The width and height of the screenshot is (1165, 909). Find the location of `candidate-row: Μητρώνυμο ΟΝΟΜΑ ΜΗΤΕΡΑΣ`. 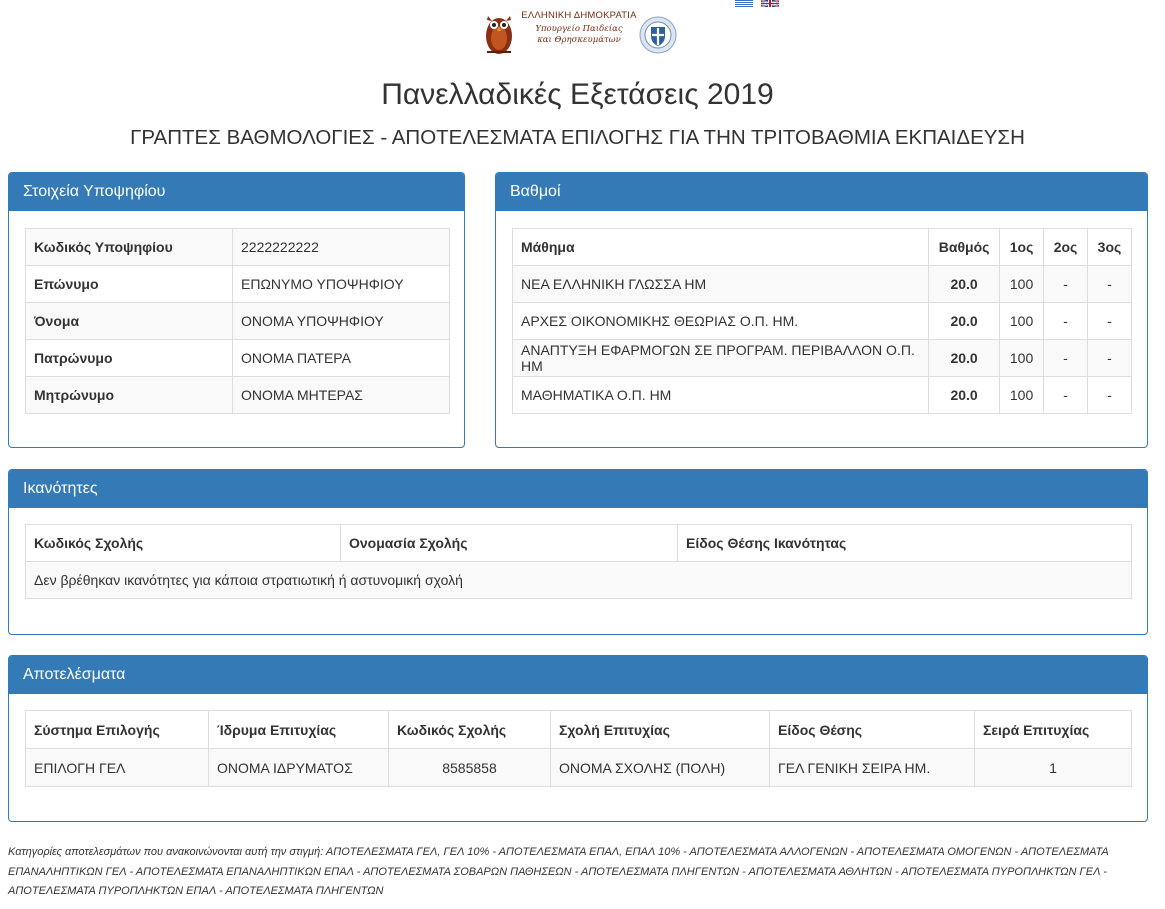

candidate-row: Μητρώνυμο ΟΝΟΜΑ ΜΗΤΕΡΑΣ is located at coordinates (237, 395).